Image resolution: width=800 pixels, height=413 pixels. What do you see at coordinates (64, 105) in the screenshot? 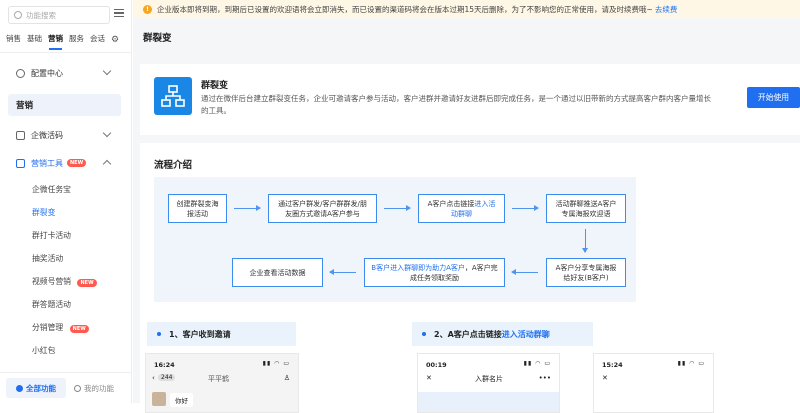
I see `nav-marketing: 营销` at bounding box center [64, 105].